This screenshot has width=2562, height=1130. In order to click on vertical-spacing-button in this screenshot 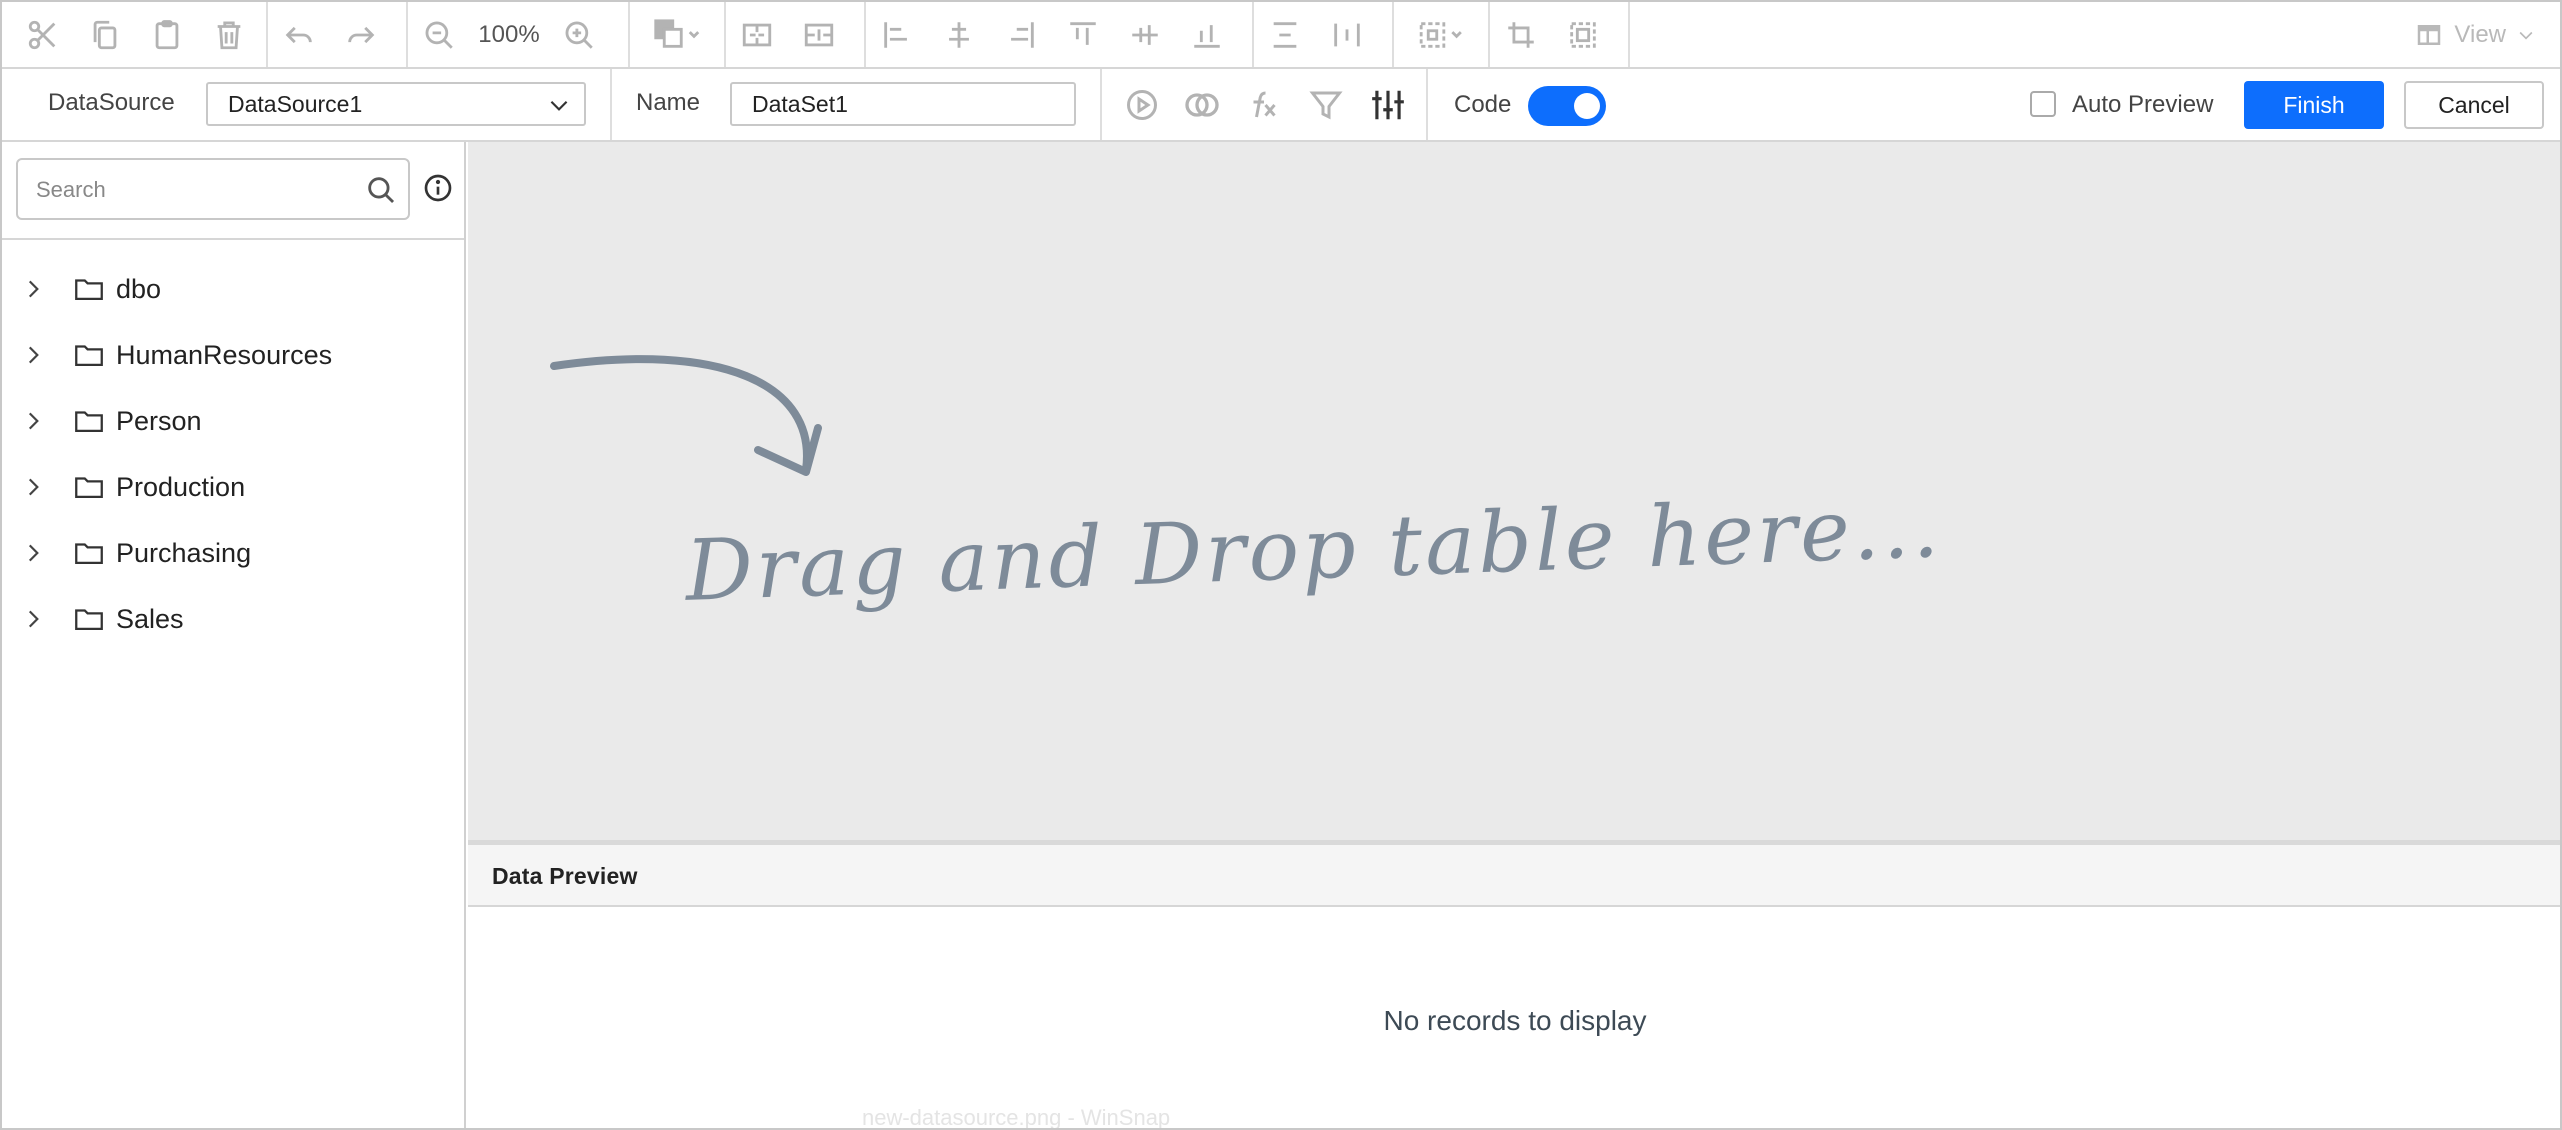, I will do `click(819, 34)`.